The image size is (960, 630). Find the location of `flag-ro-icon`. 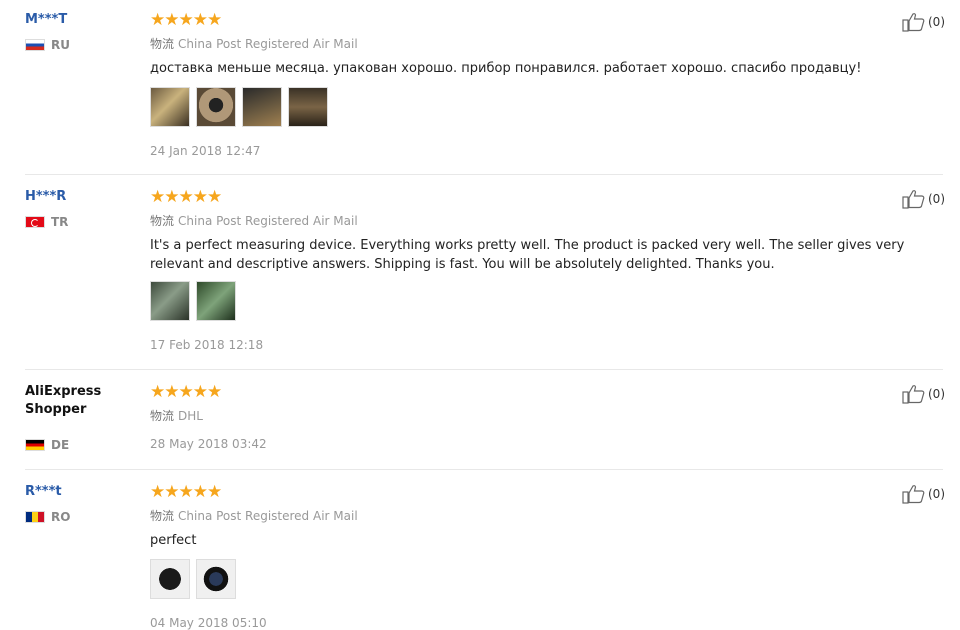

flag-ro-icon is located at coordinates (35, 517).